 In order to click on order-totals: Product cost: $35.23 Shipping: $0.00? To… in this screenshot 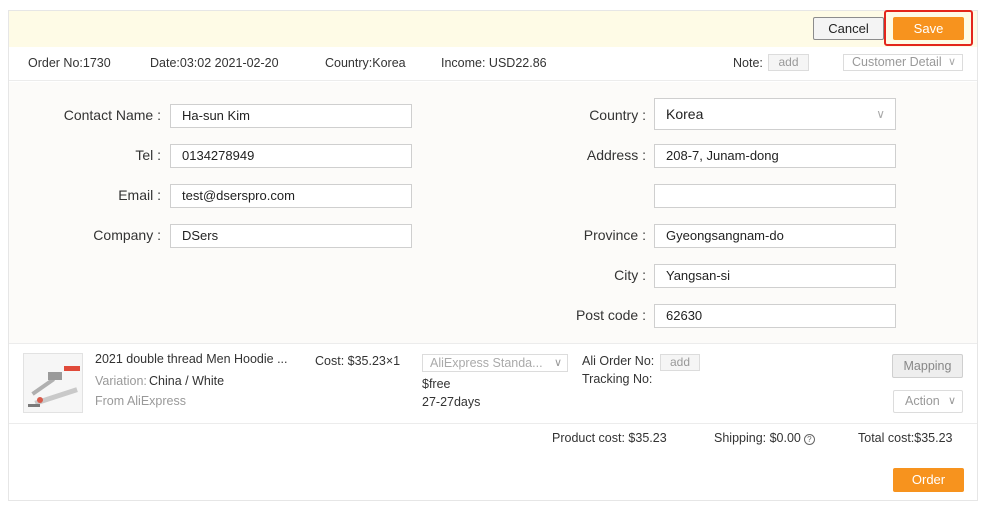, I will do `click(493, 463)`.